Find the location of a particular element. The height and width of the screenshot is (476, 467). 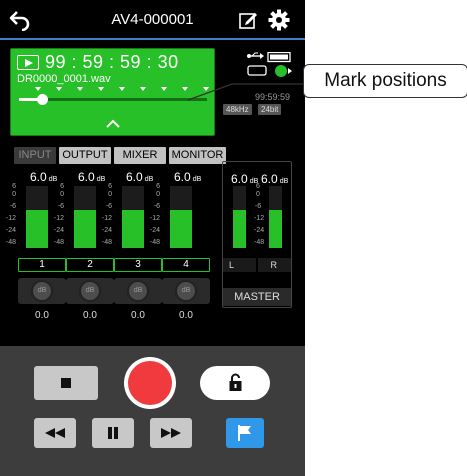

fast-forward-button is located at coordinates (171, 433).